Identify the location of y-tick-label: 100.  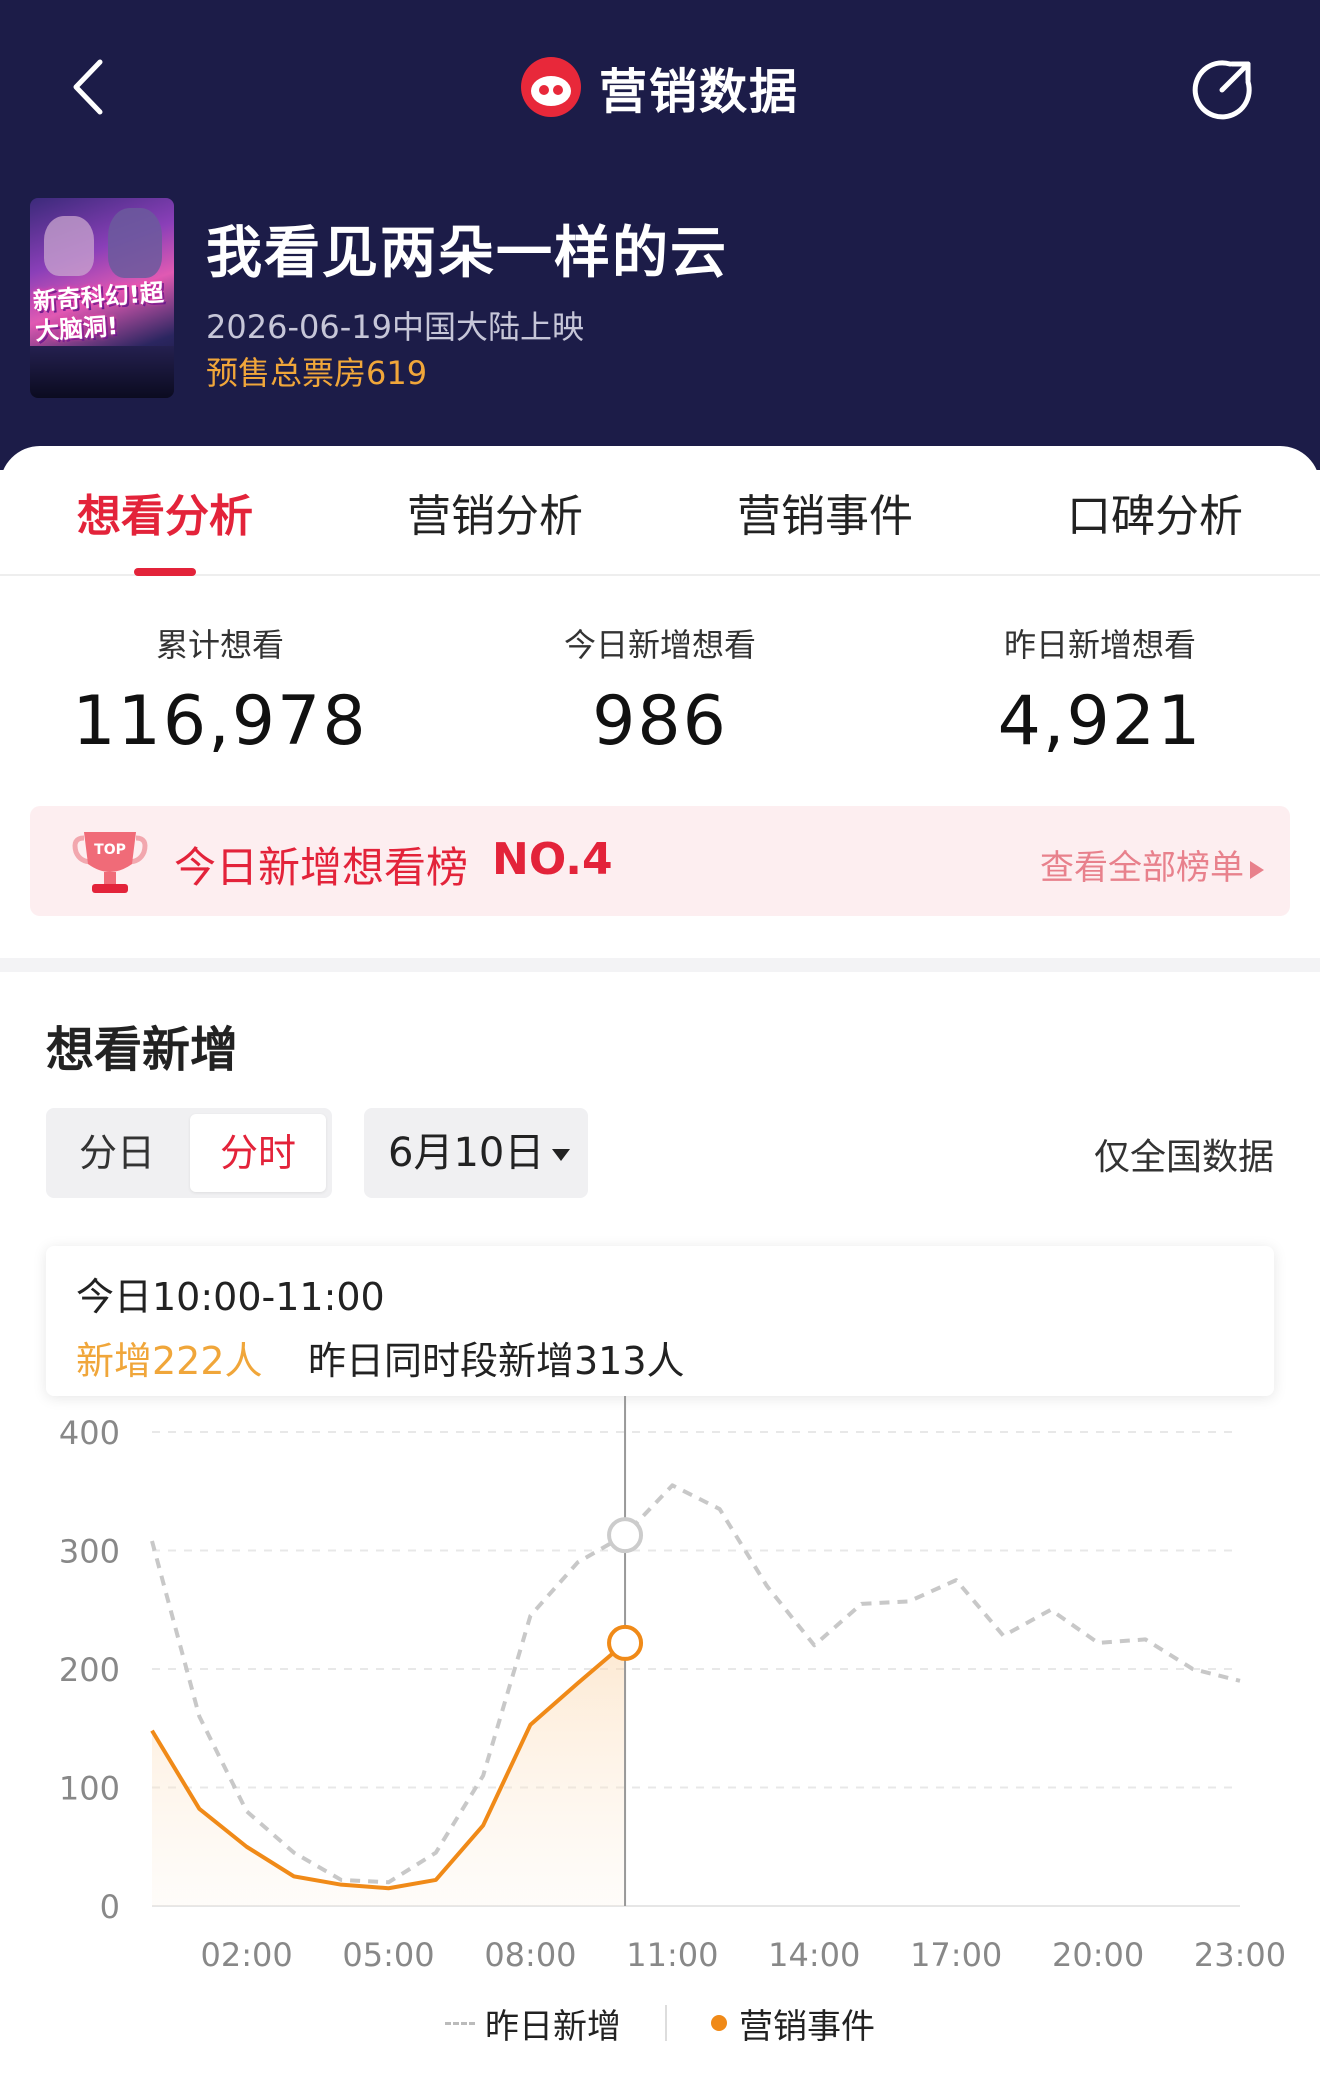
(89, 1789).